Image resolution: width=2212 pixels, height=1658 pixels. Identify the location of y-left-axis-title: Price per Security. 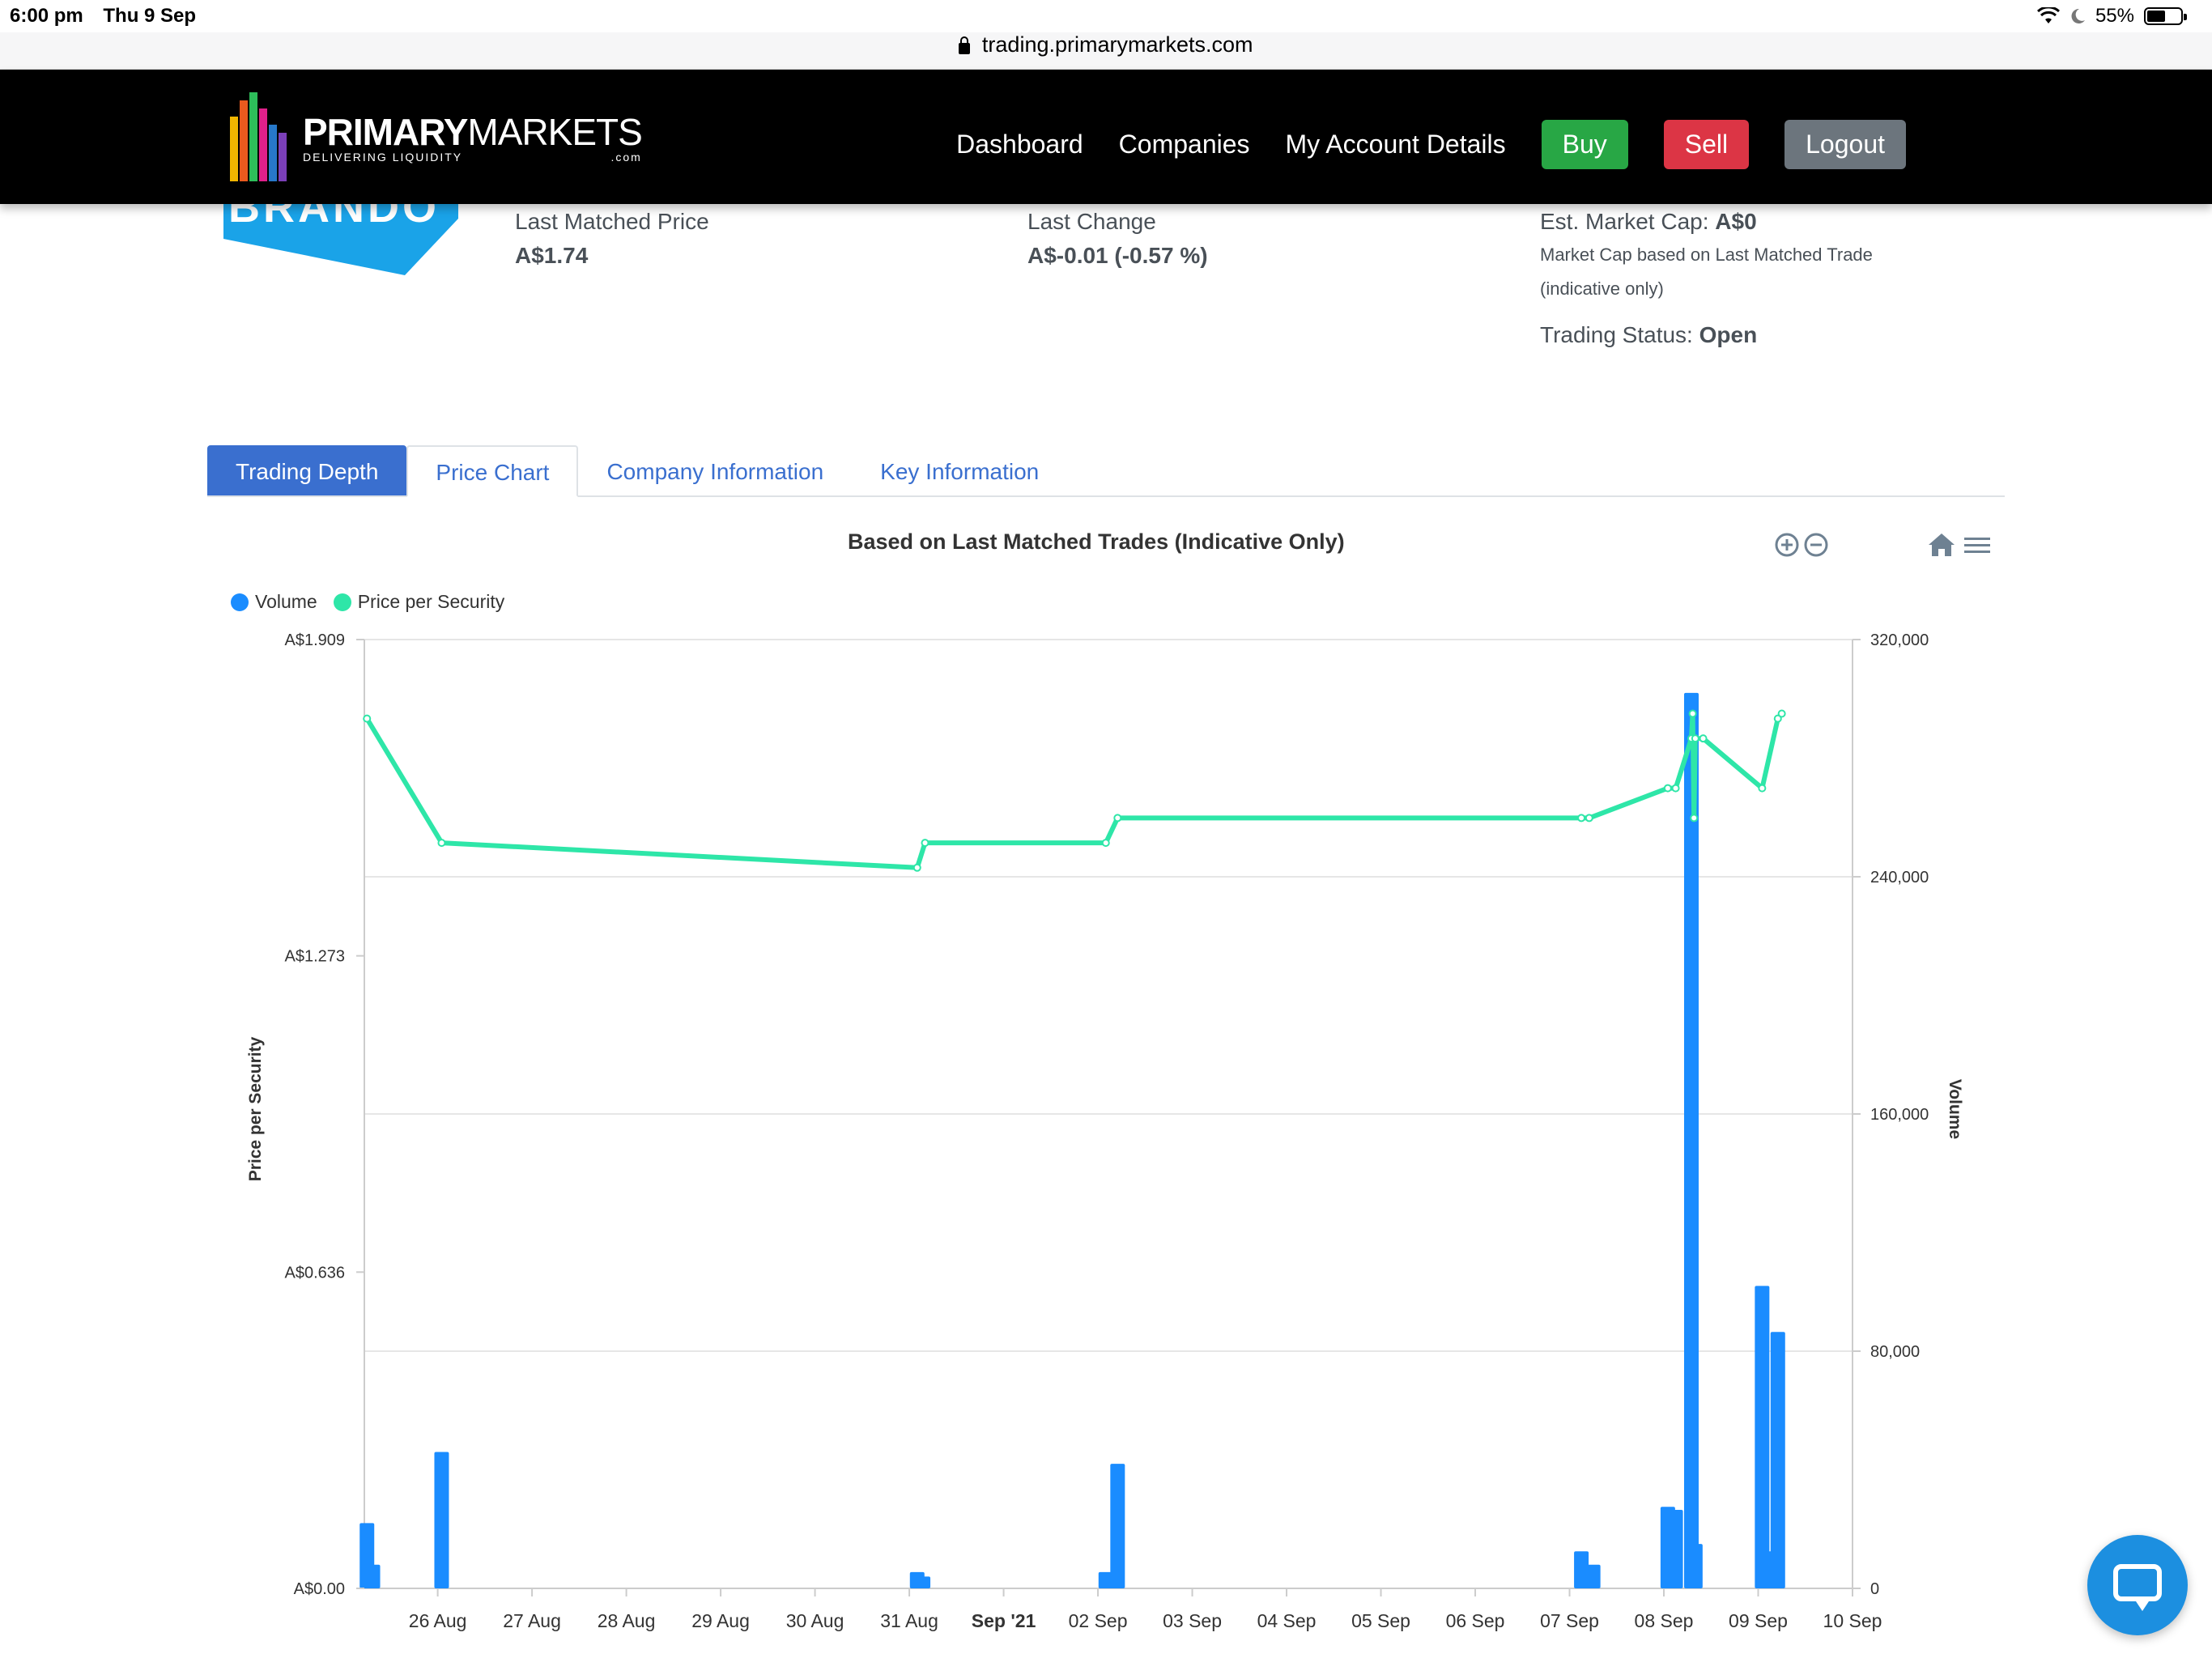
(256, 1108).